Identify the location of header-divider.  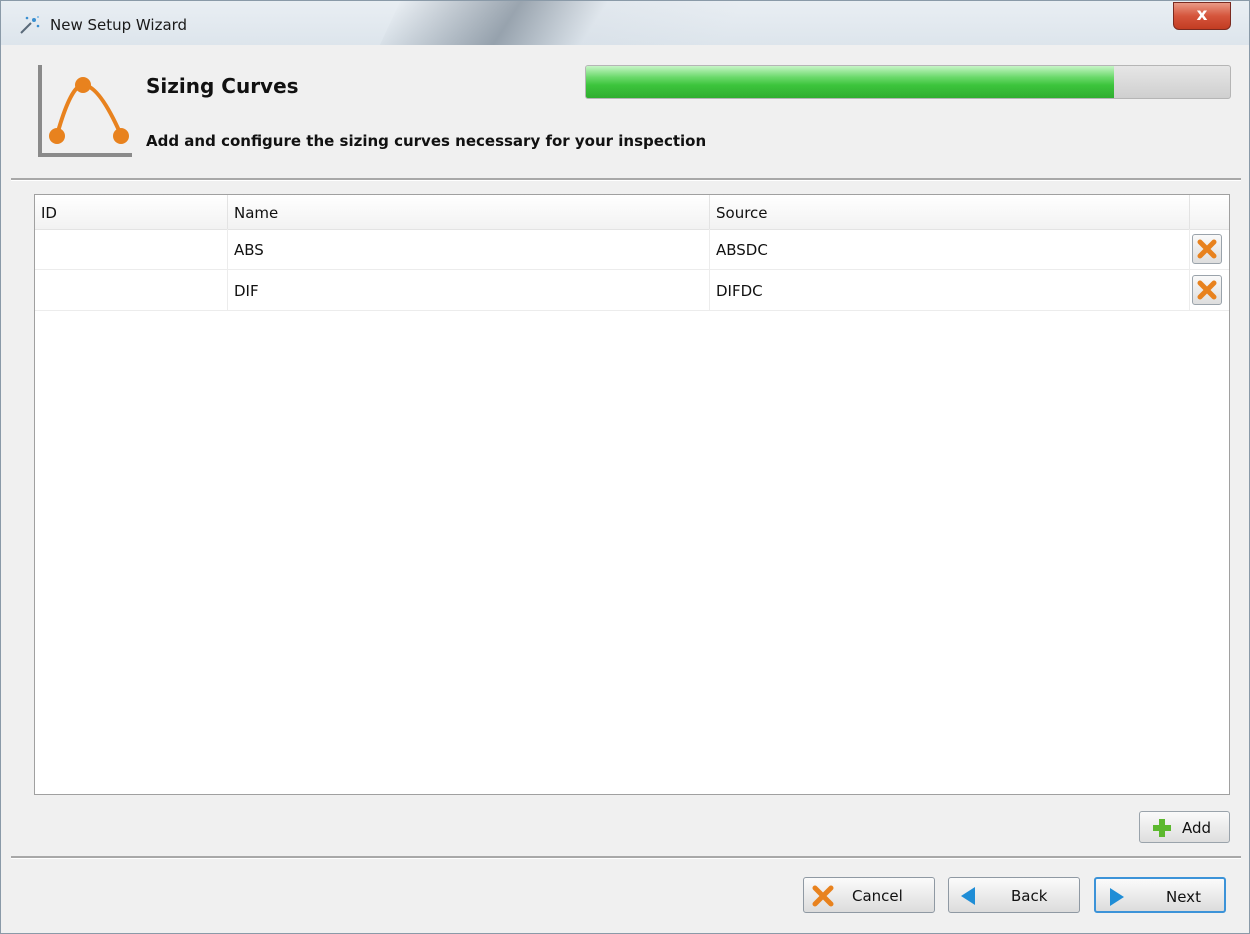
(626, 179).